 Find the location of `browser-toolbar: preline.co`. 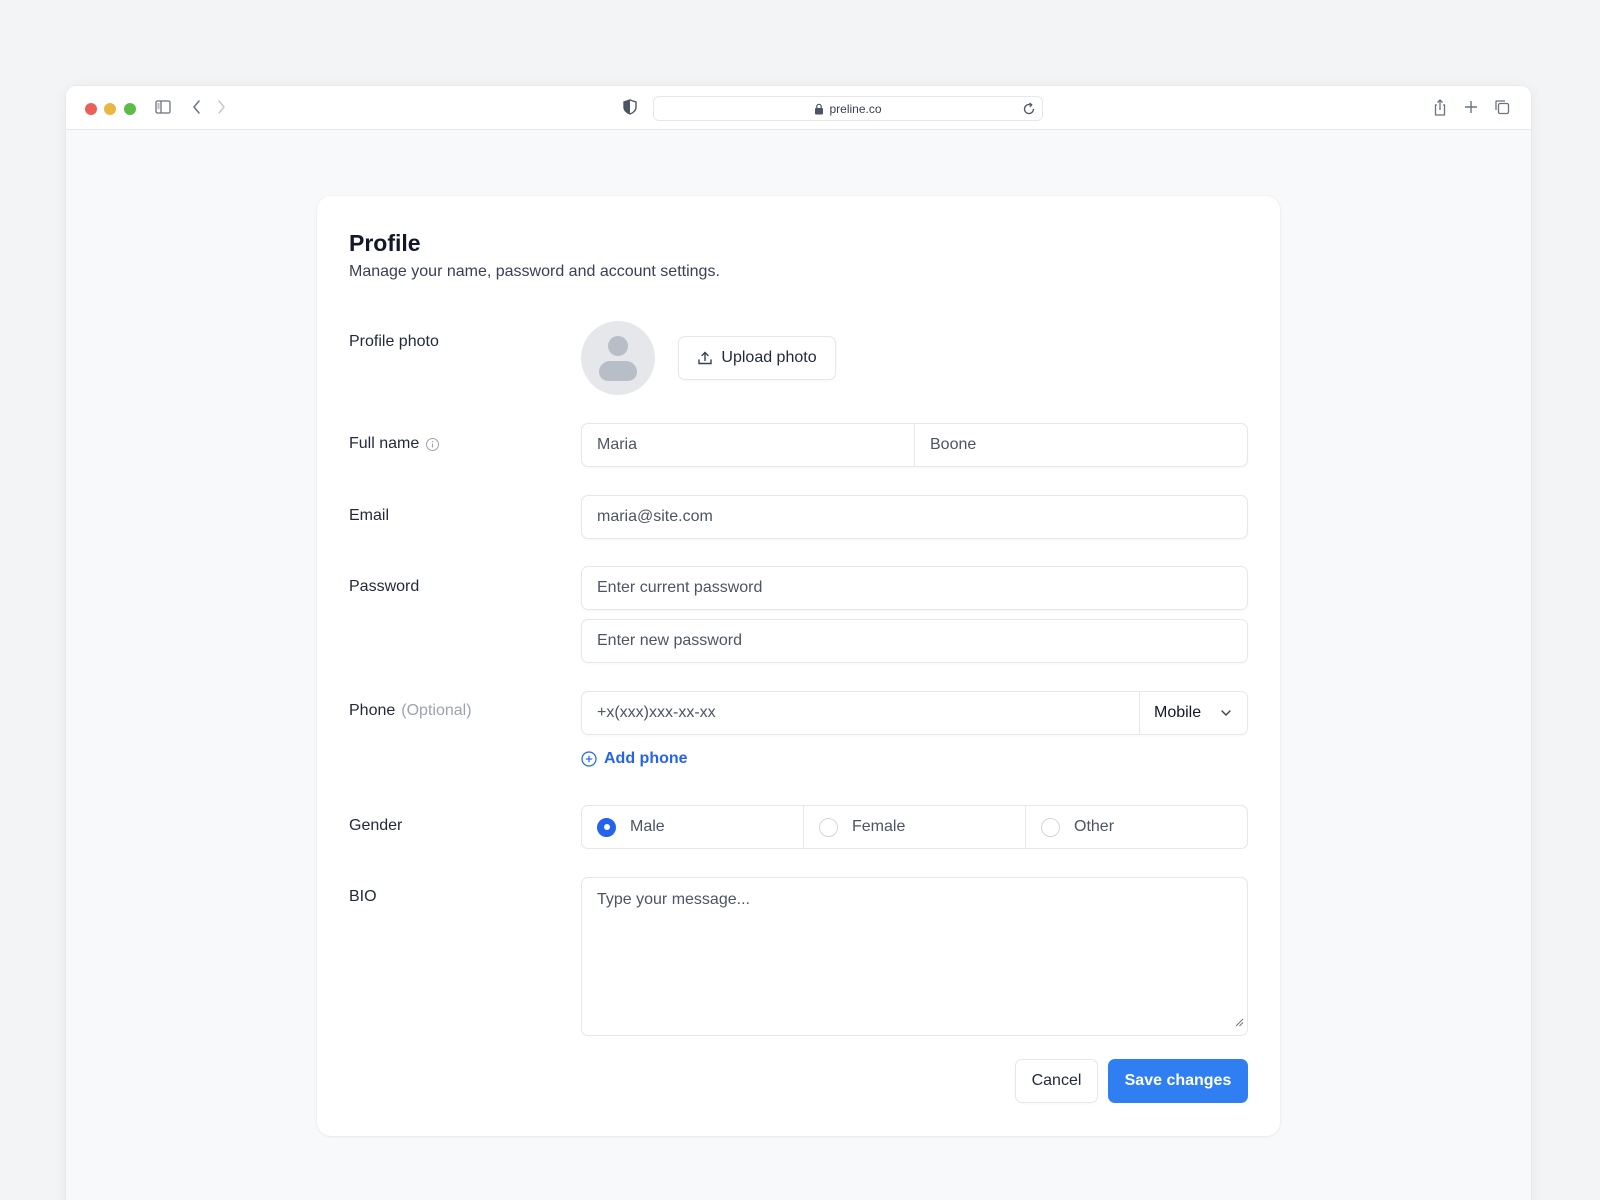

browser-toolbar: preline.co is located at coordinates (798, 108).